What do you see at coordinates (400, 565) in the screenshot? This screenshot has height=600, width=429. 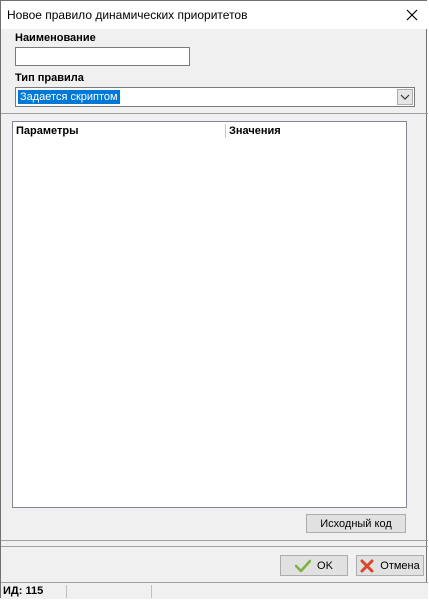 I see `cancel-button-label: Отмена` at bounding box center [400, 565].